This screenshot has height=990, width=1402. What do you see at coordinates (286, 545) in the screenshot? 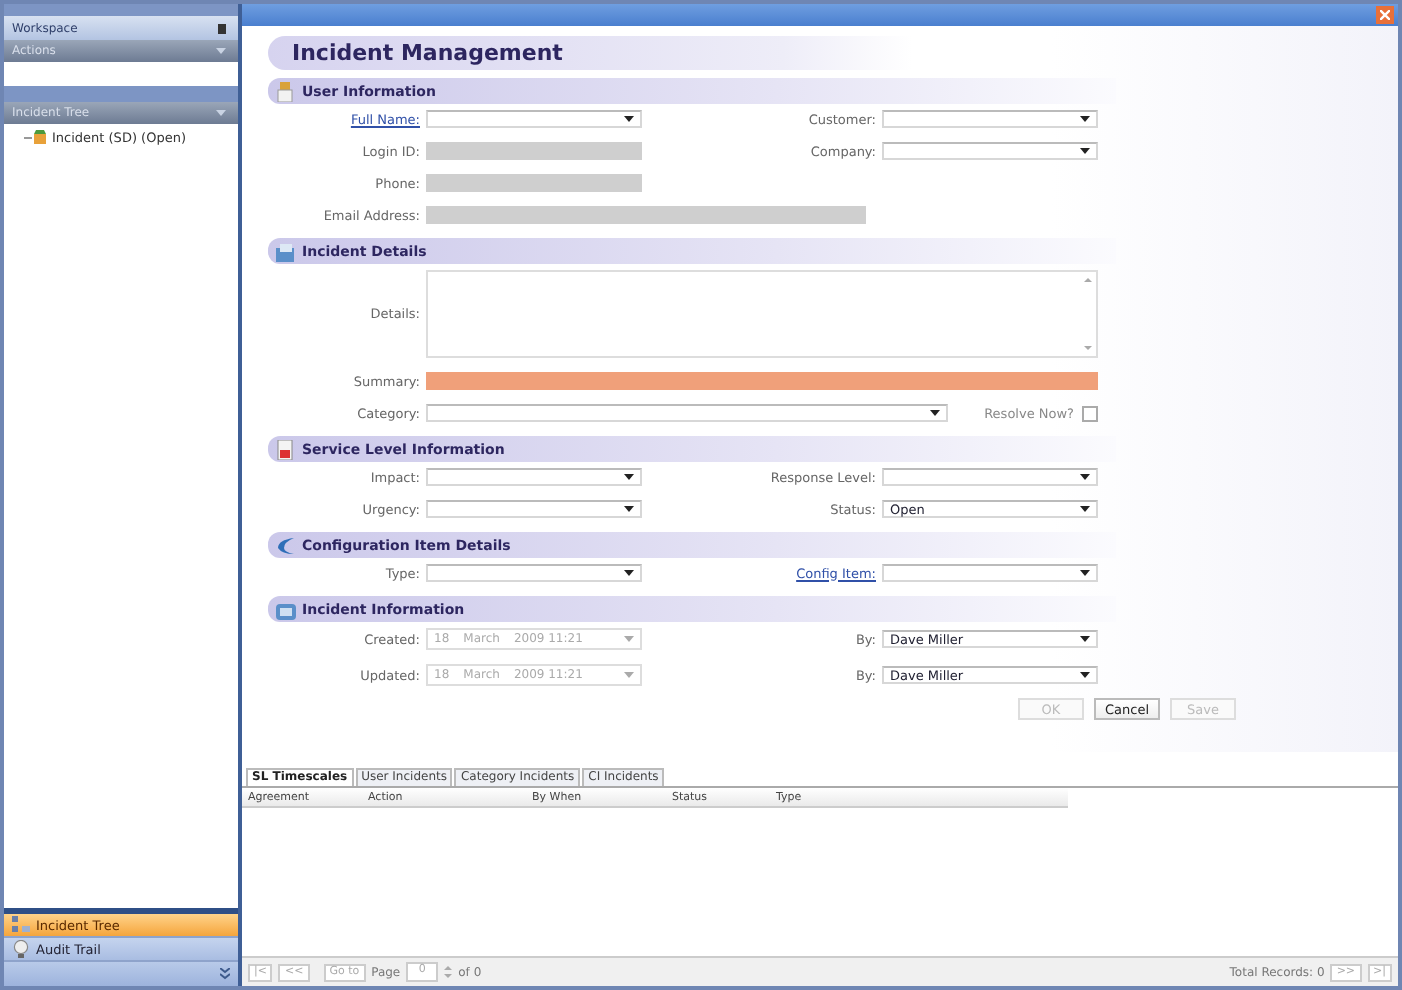
I see `swoosh-icon` at bounding box center [286, 545].